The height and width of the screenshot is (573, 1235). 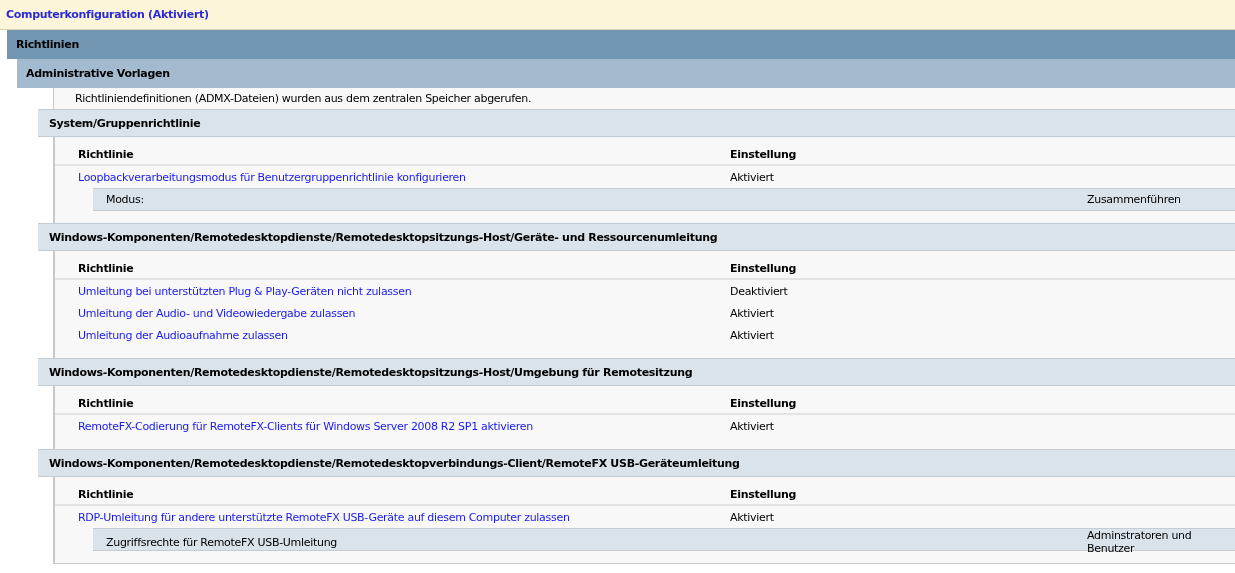 What do you see at coordinates (107, 14) in the screenshot?
I see `section-title: Computerkonfiguration (Aktiviert)` at bounding box center [107, 14].